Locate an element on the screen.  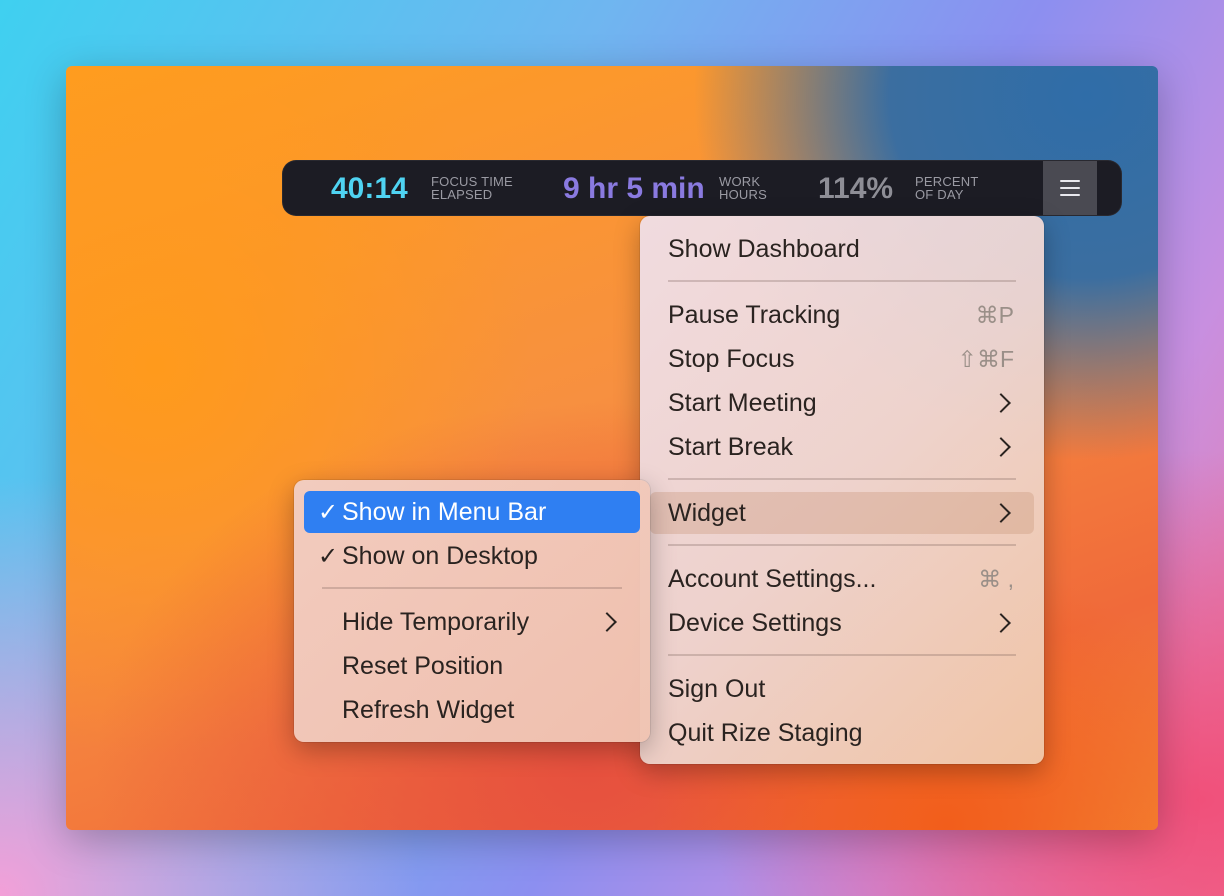
menu-item-start-break: Start Break is located at coordinates (842, 447).